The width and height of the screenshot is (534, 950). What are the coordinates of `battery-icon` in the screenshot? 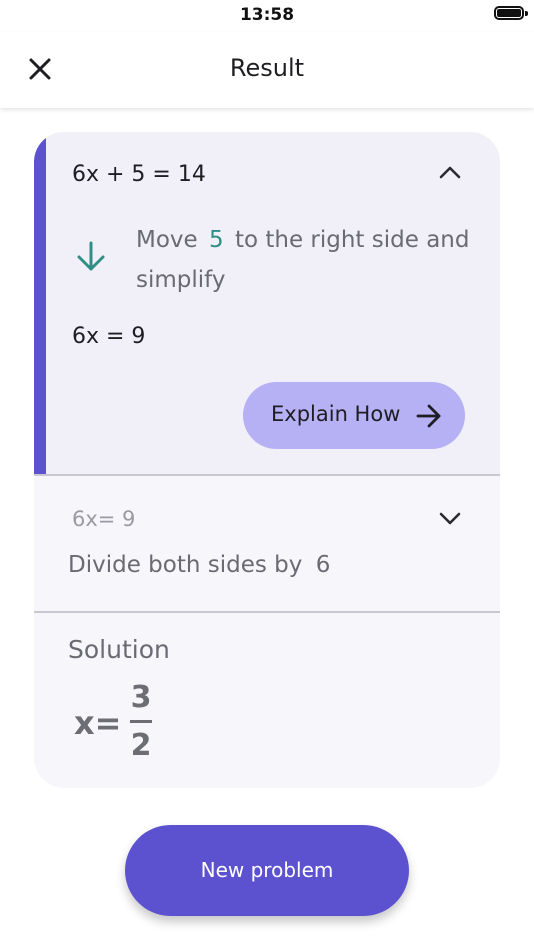 It's located at (509, 13).